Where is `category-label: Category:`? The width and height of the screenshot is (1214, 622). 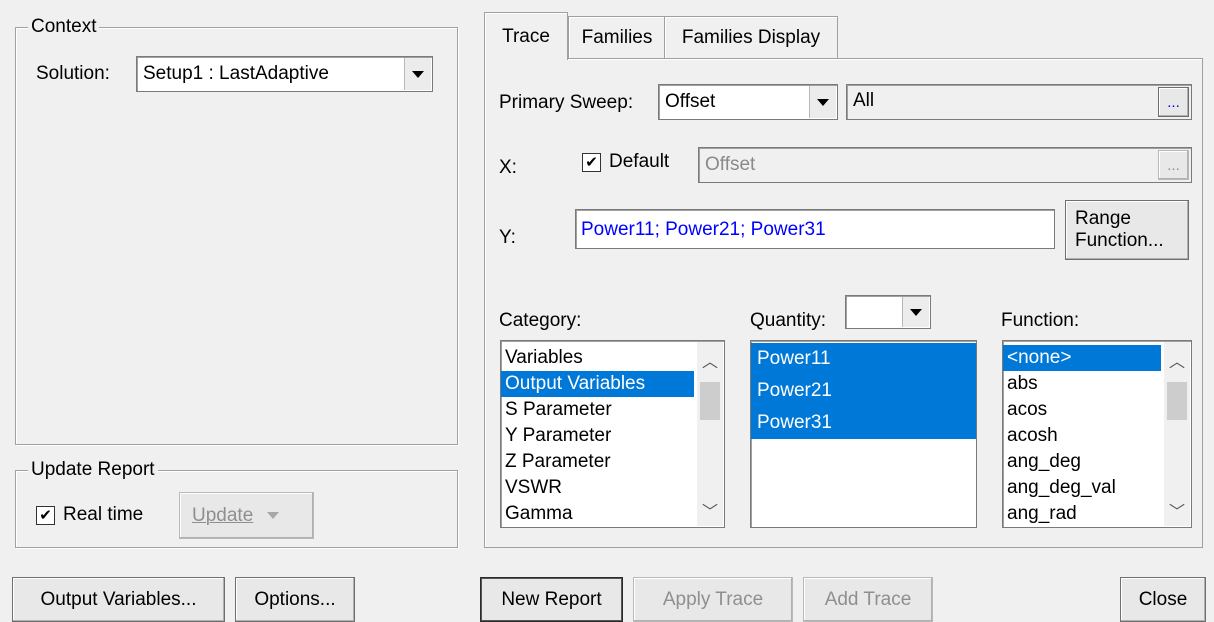
category-label: Category: is located at coordinates (540, 320).